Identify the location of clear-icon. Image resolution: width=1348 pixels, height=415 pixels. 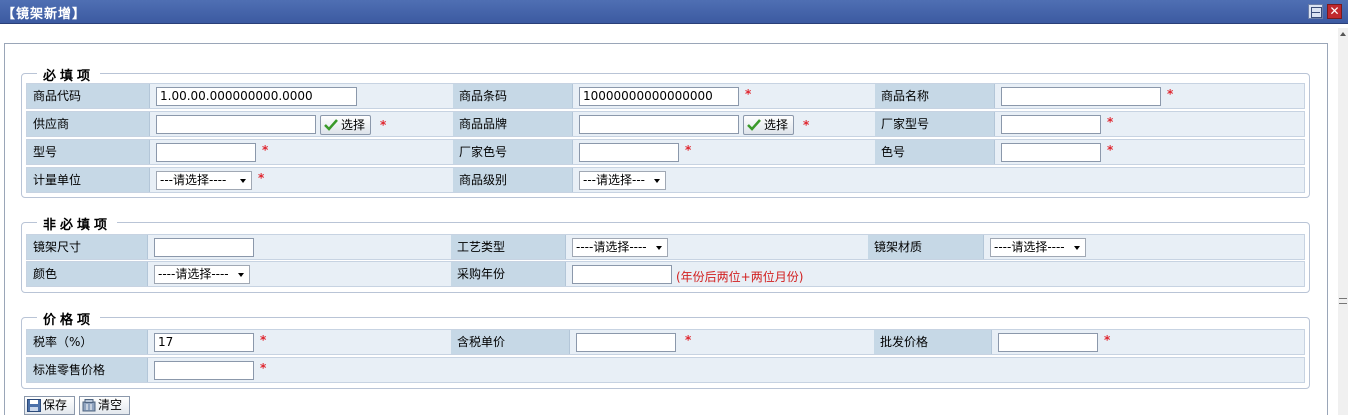
(89, 405).